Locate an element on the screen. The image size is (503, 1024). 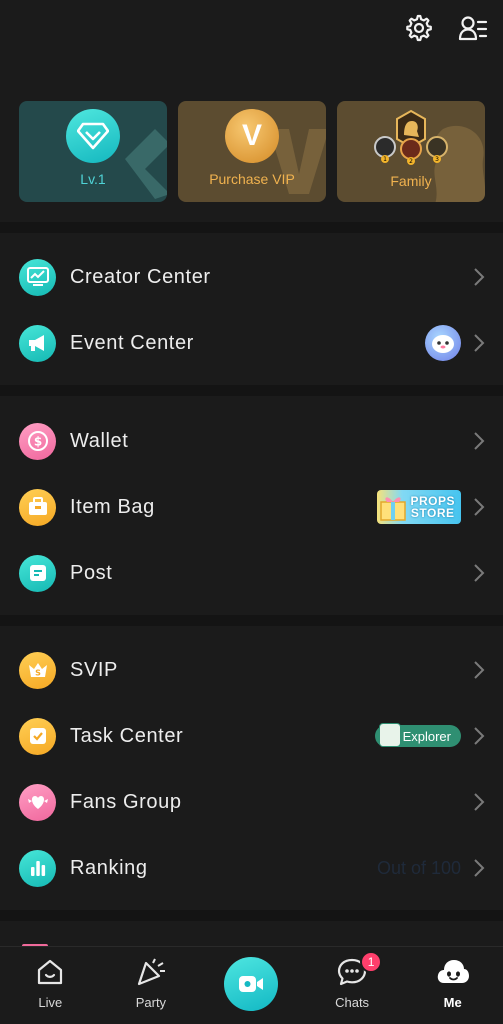
menu-item-label: Ranking is located at coordinates (109, 867).